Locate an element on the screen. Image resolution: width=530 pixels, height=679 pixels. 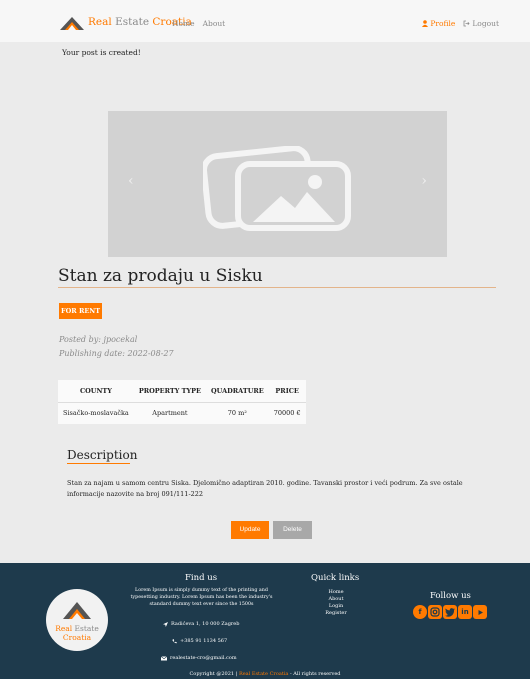
nav-about-link: About is located at coordinates (214, 23).